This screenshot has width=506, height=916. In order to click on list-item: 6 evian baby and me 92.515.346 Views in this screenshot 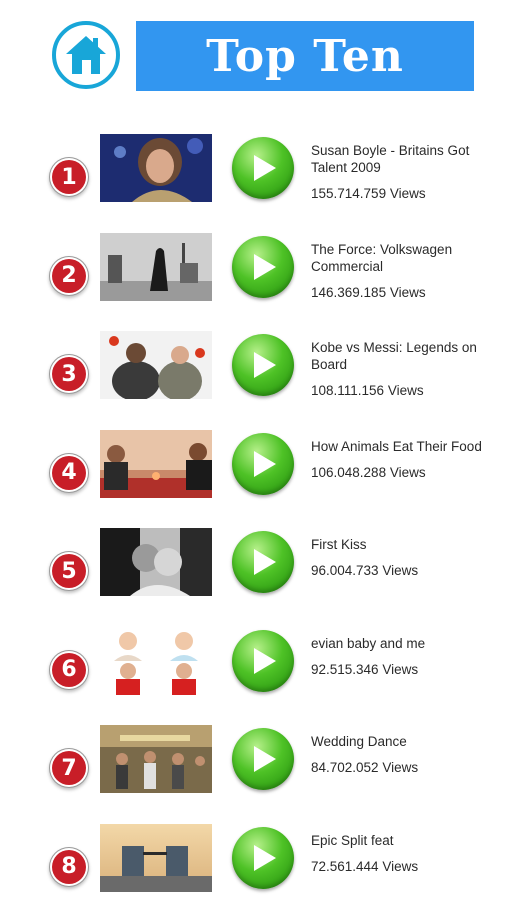, I will do `click(253, 670)`.